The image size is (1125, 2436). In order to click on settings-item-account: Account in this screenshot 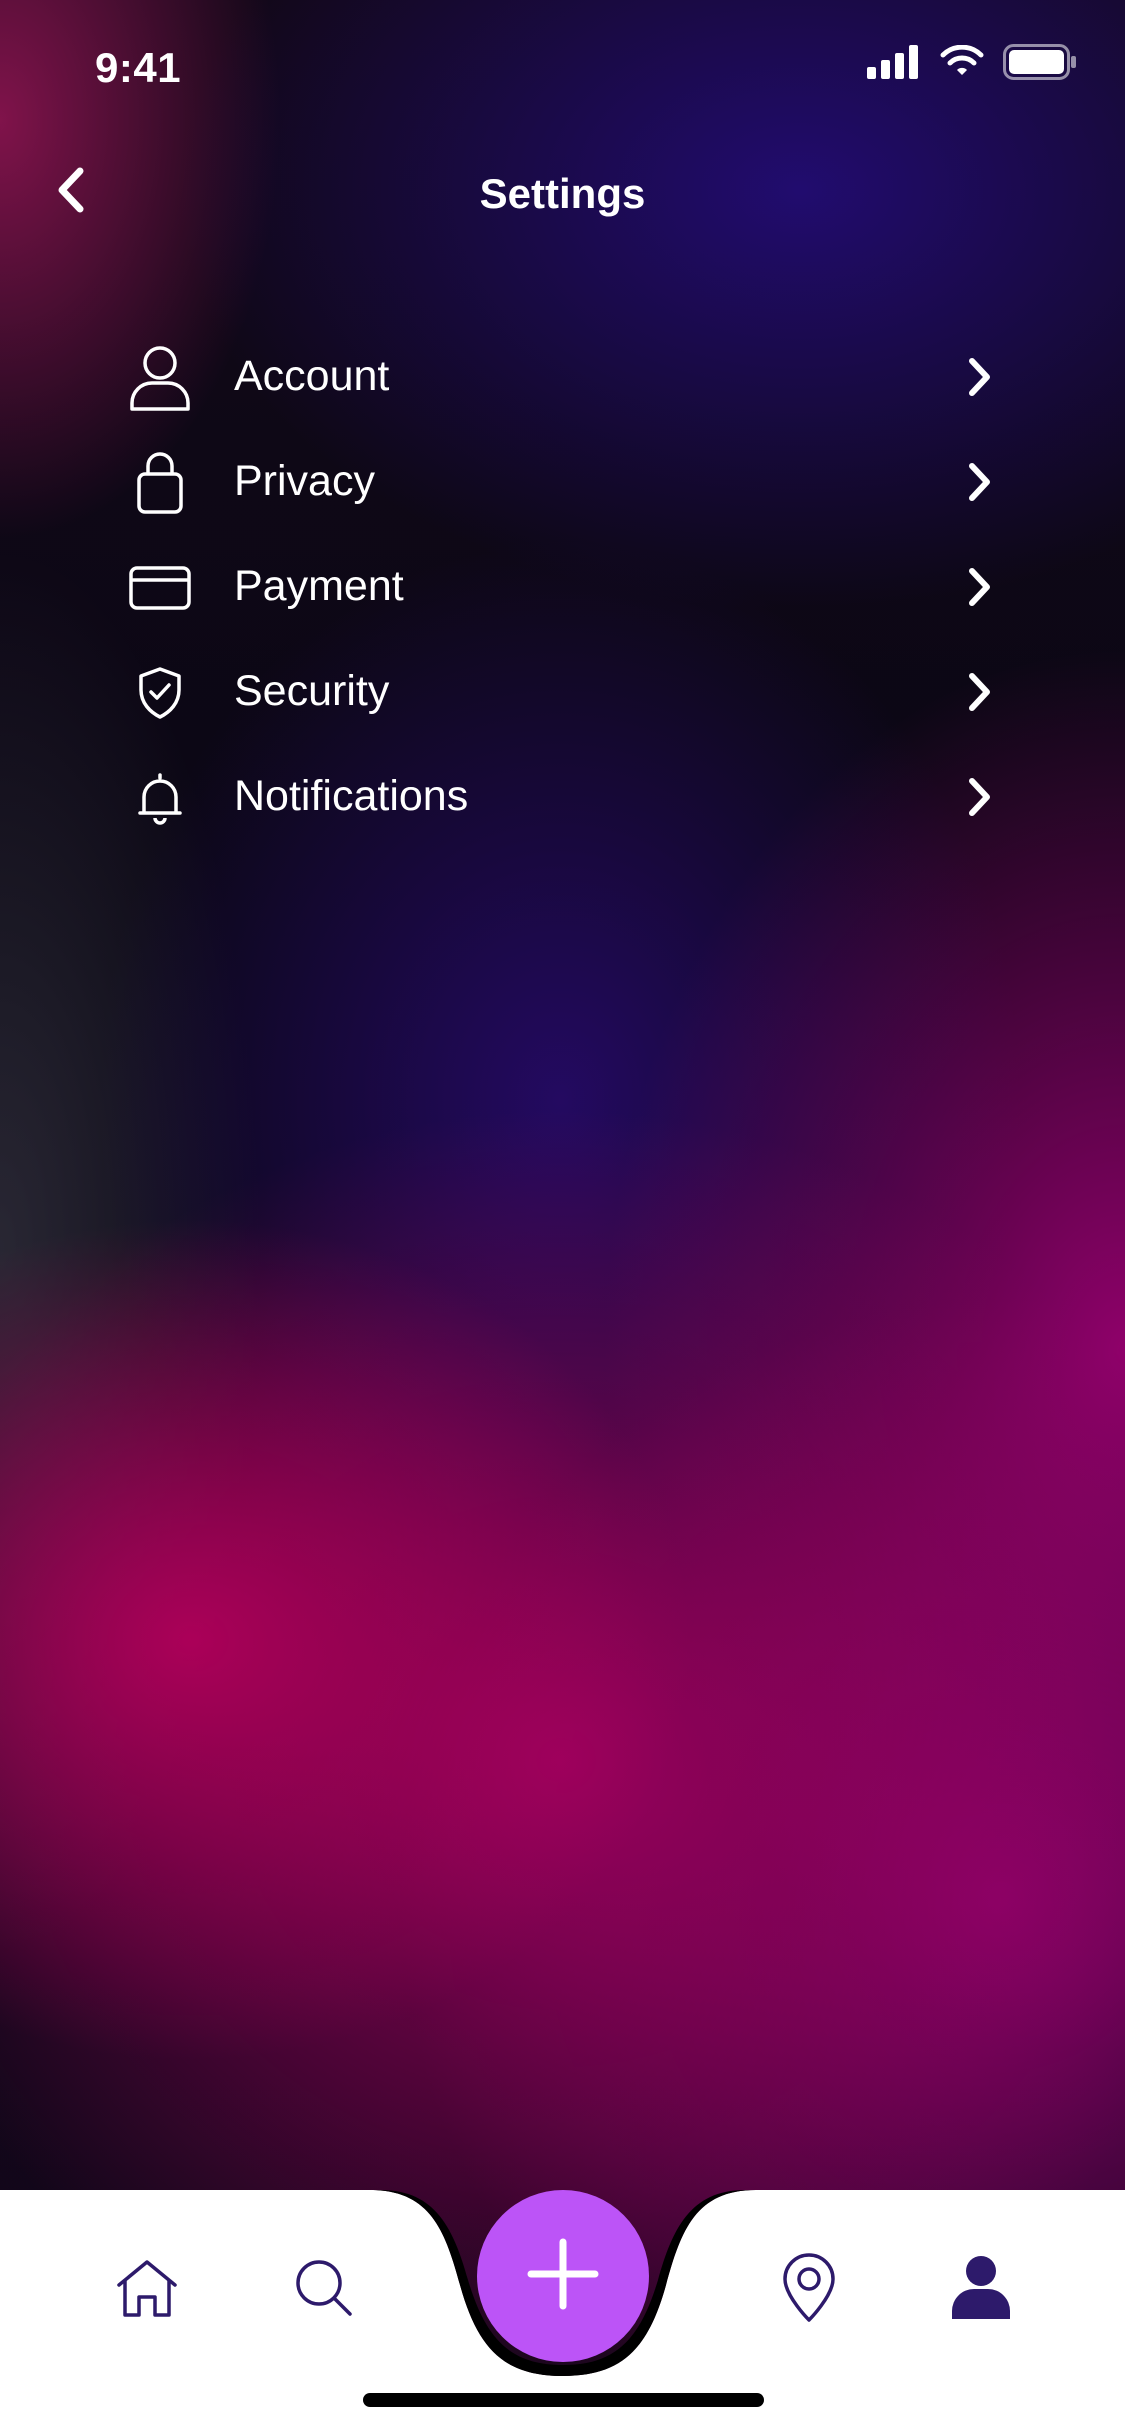, I will do `click(560, 378)`.